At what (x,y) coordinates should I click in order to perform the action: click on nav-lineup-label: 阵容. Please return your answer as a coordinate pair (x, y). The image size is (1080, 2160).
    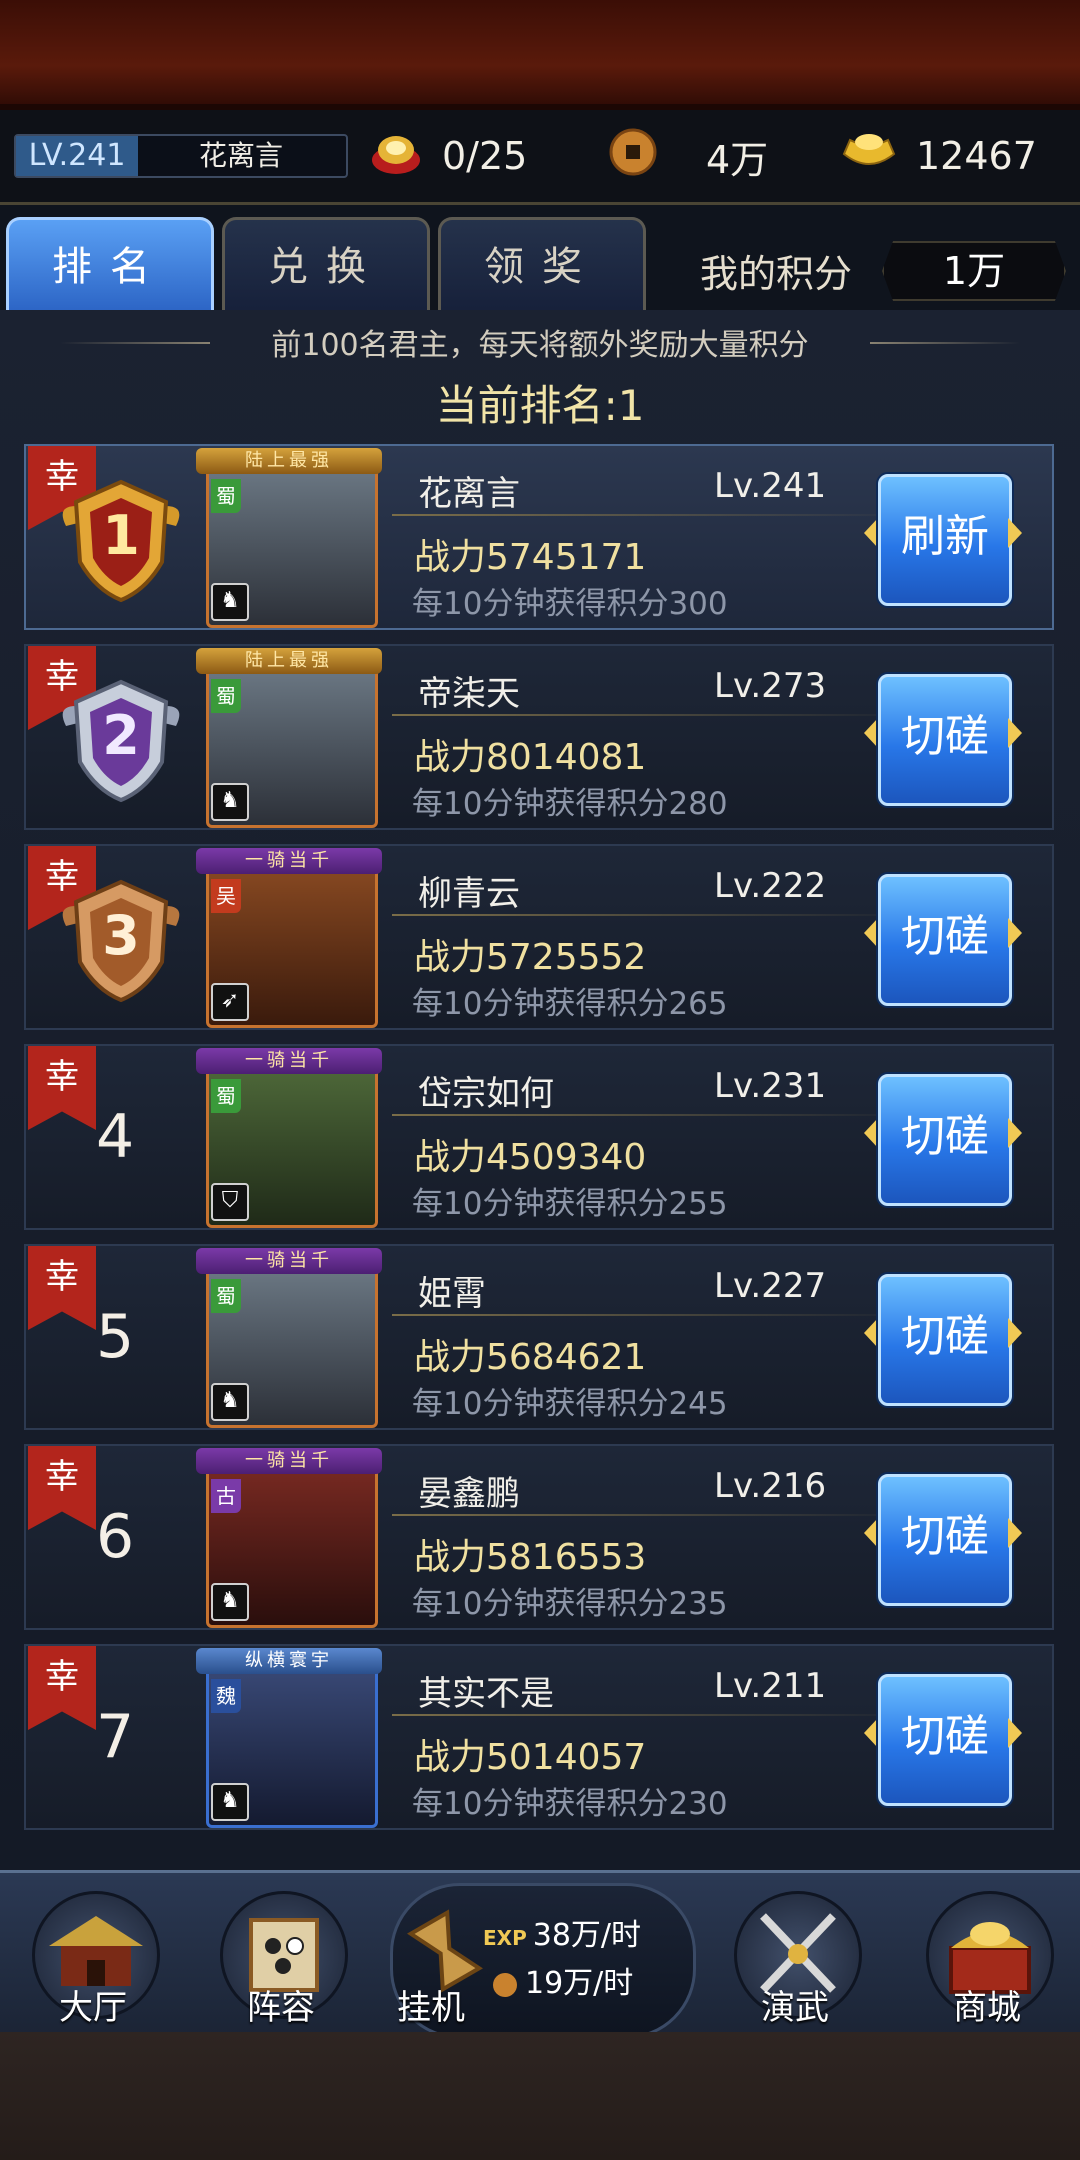
    Looking at the image, I should click on (281, 2008).